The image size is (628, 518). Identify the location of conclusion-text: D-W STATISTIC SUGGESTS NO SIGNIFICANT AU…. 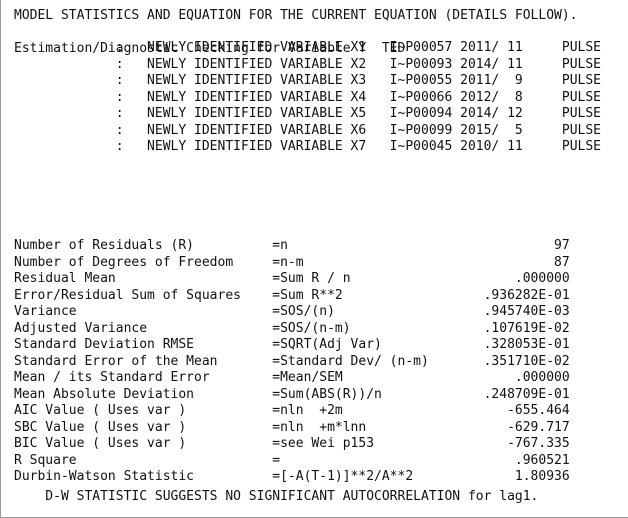
(276, 496).